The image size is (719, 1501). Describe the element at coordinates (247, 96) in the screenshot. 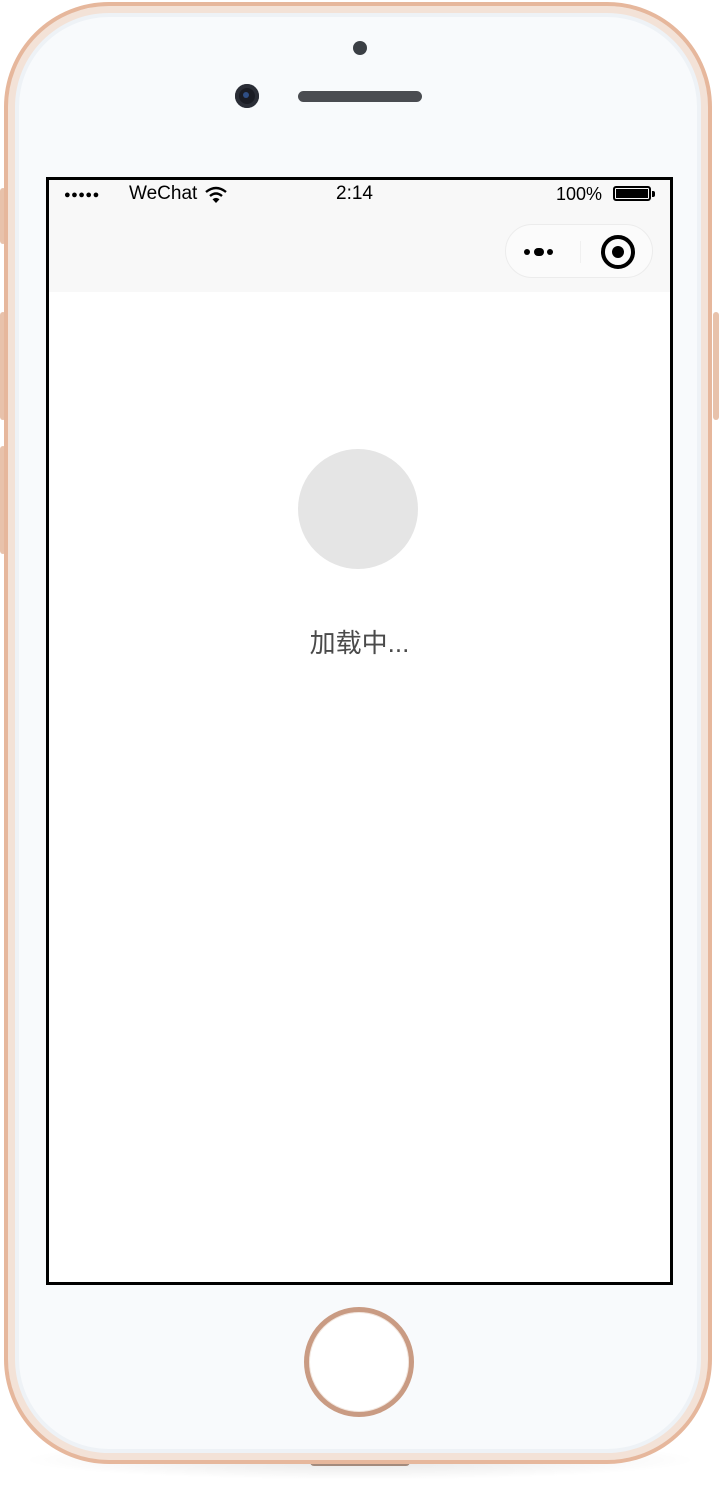

I see `front-camera-icon` at that location.